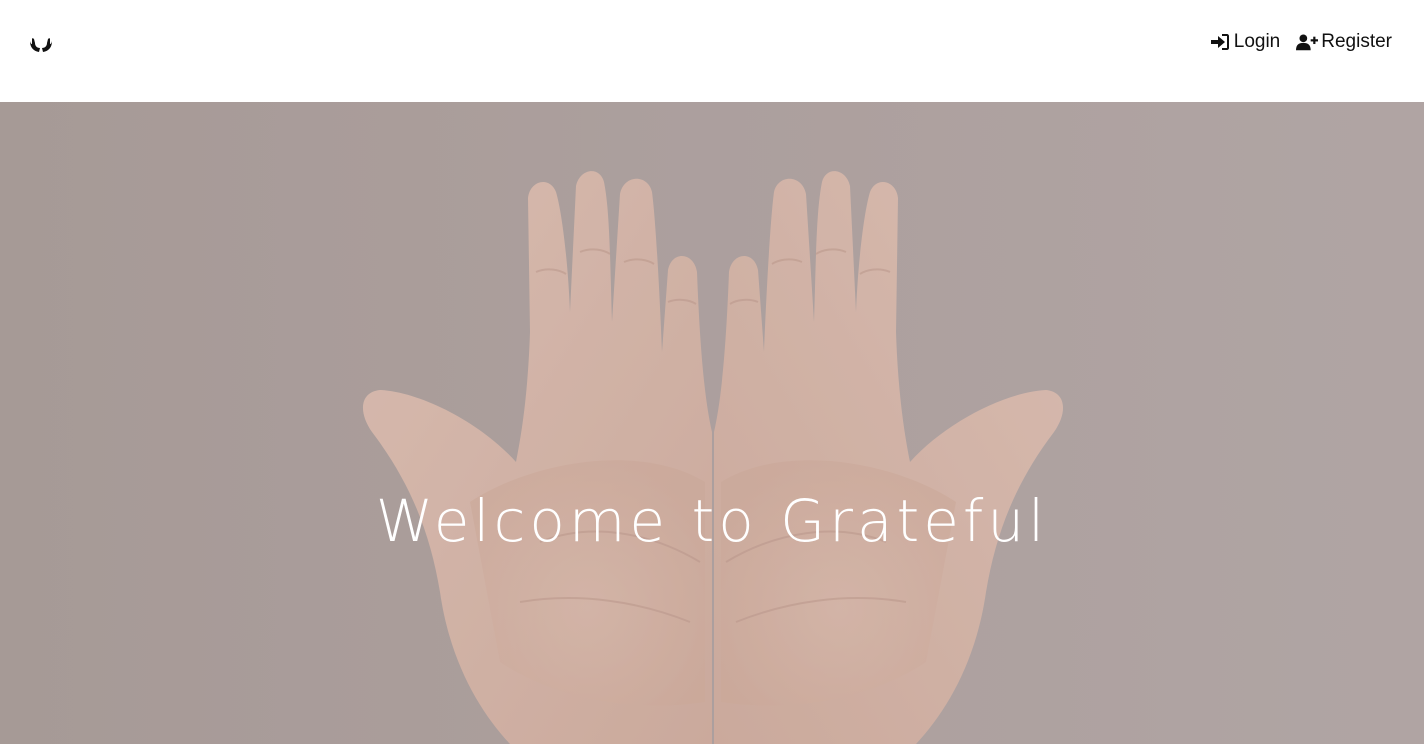 The width and height of the screenshot is (1424, 744). I want to click on auth-nav: Login Register, so click(1300, 42).